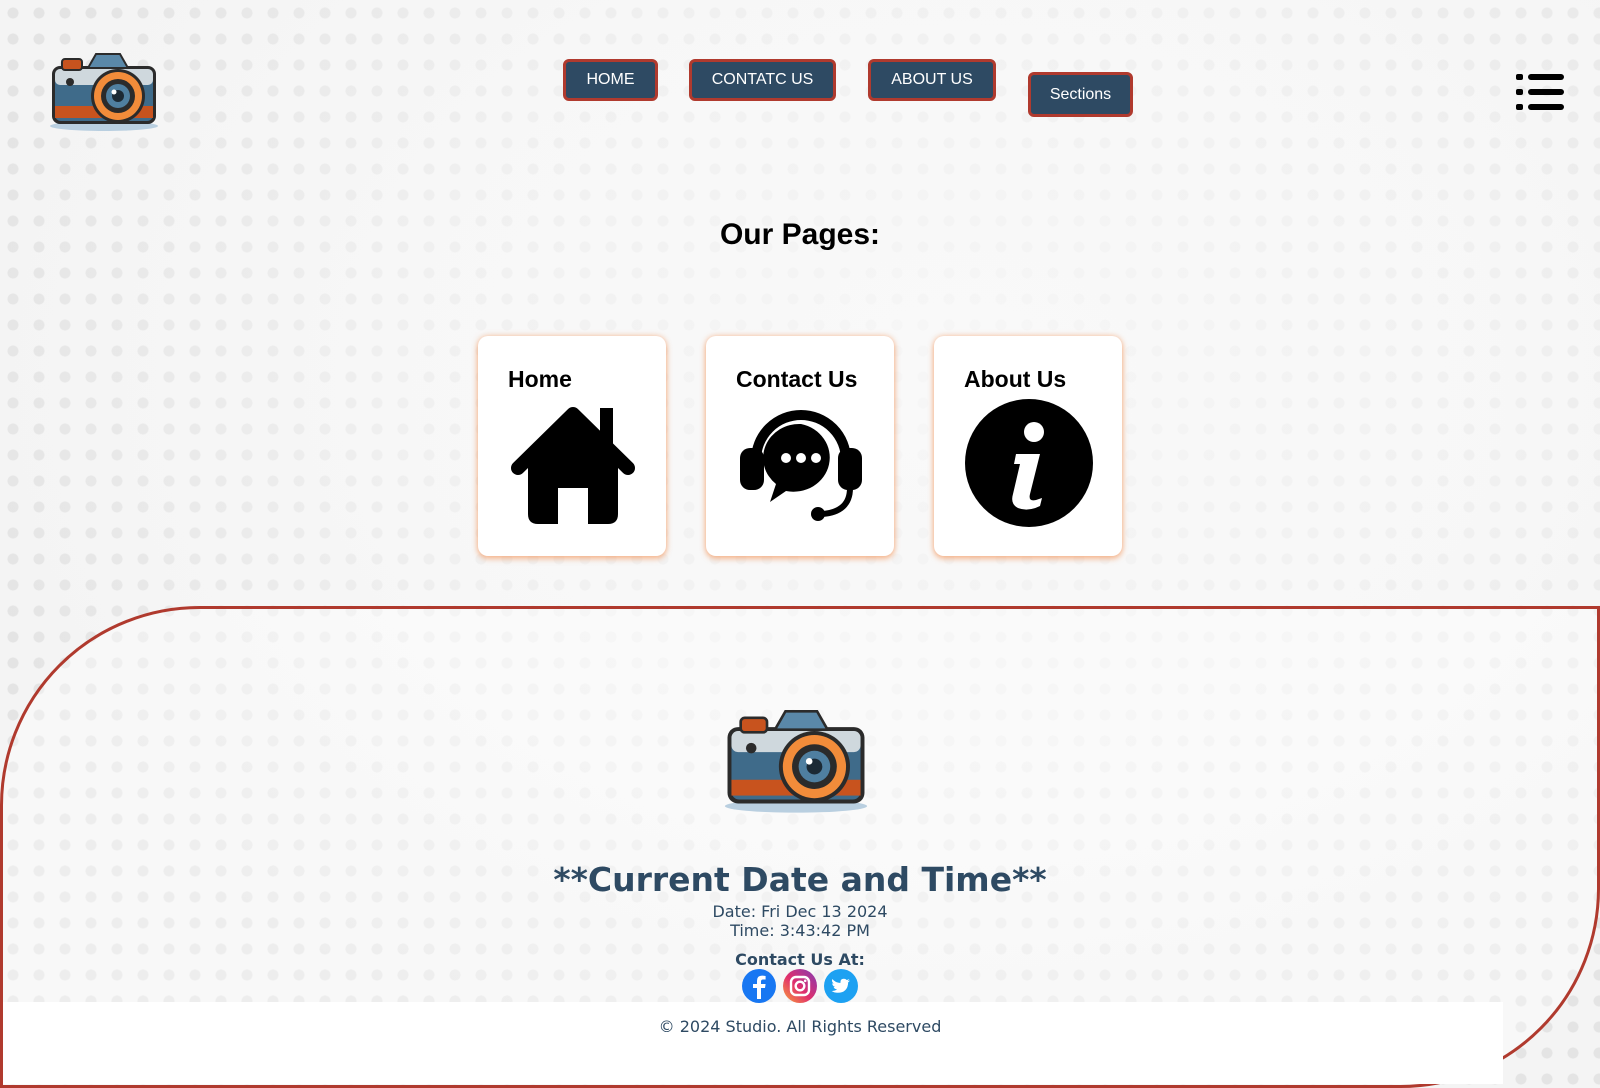  Describe the element at coordinates (800, 879) in the screenshot. I see `footer-datetime-title: **Current Date and Time**` at that location.